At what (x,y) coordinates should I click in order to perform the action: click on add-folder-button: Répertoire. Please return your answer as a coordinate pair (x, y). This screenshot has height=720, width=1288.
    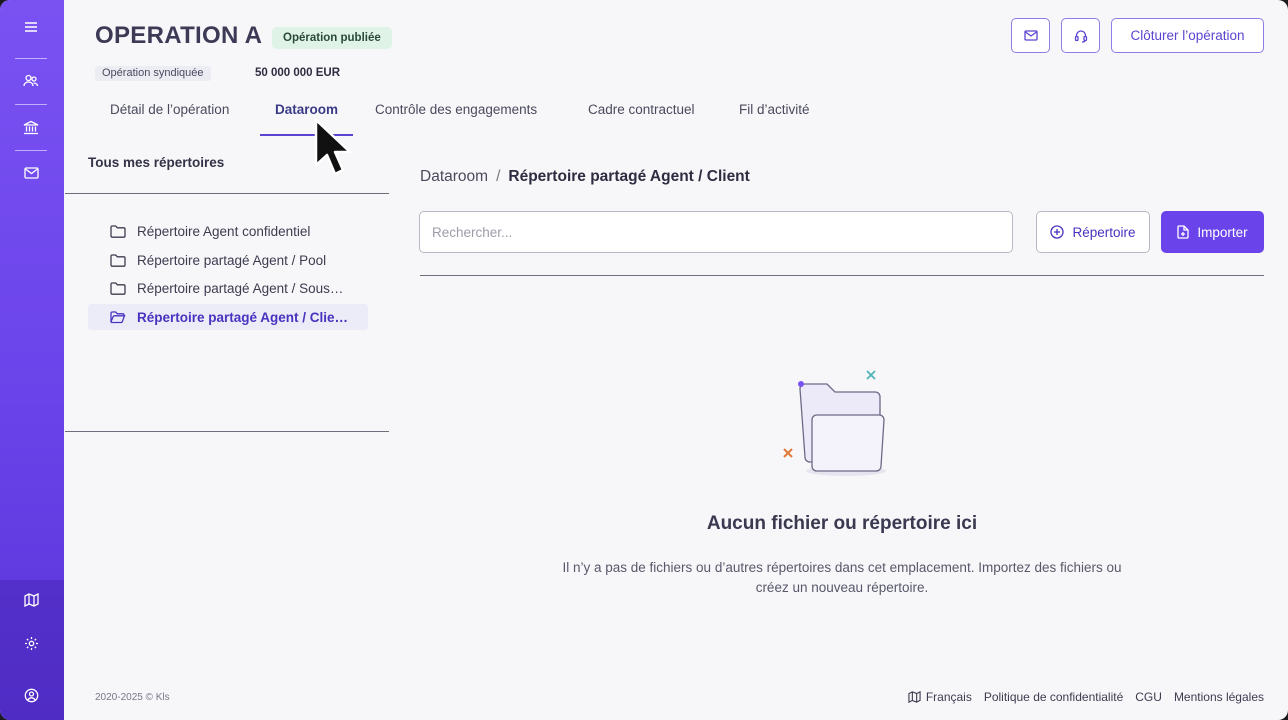
    Looking at the image, I should click on (1093, 232).